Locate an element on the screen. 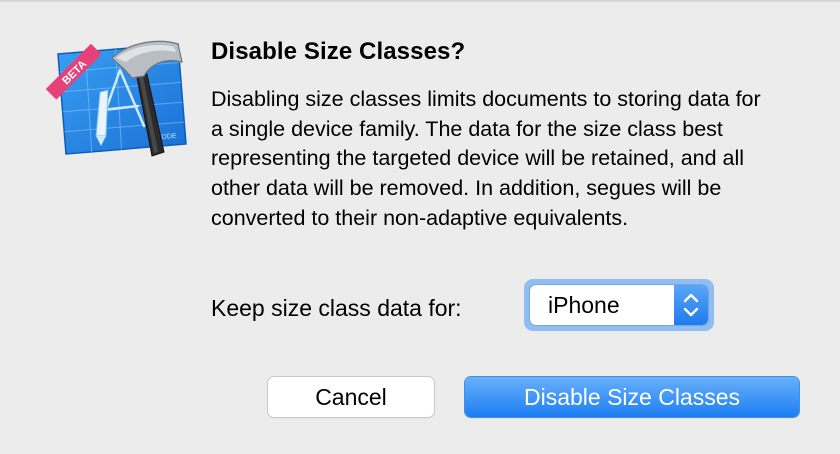 This screenshot has height=454, width=840. disable-size-classes-button: Disable Size Classes is located at coordinates (632, 397).